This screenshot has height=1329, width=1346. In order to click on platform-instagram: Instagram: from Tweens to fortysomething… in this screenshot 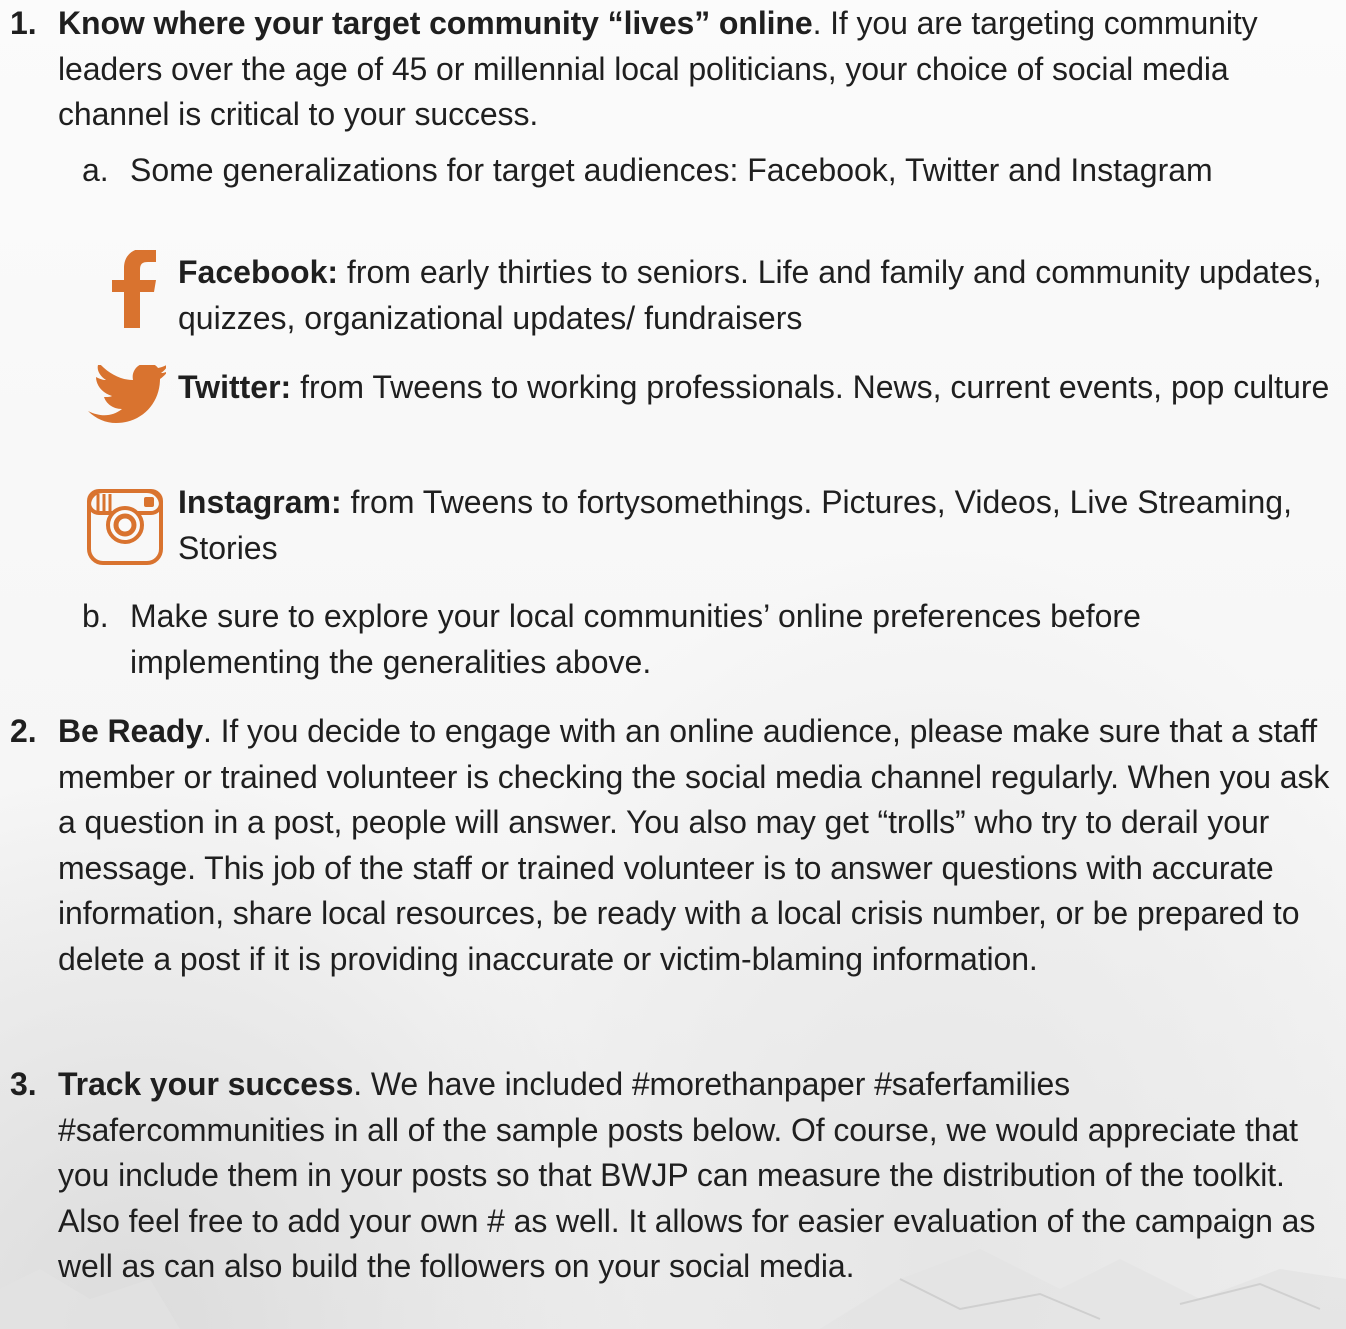, I will do `click(711, 525)`.